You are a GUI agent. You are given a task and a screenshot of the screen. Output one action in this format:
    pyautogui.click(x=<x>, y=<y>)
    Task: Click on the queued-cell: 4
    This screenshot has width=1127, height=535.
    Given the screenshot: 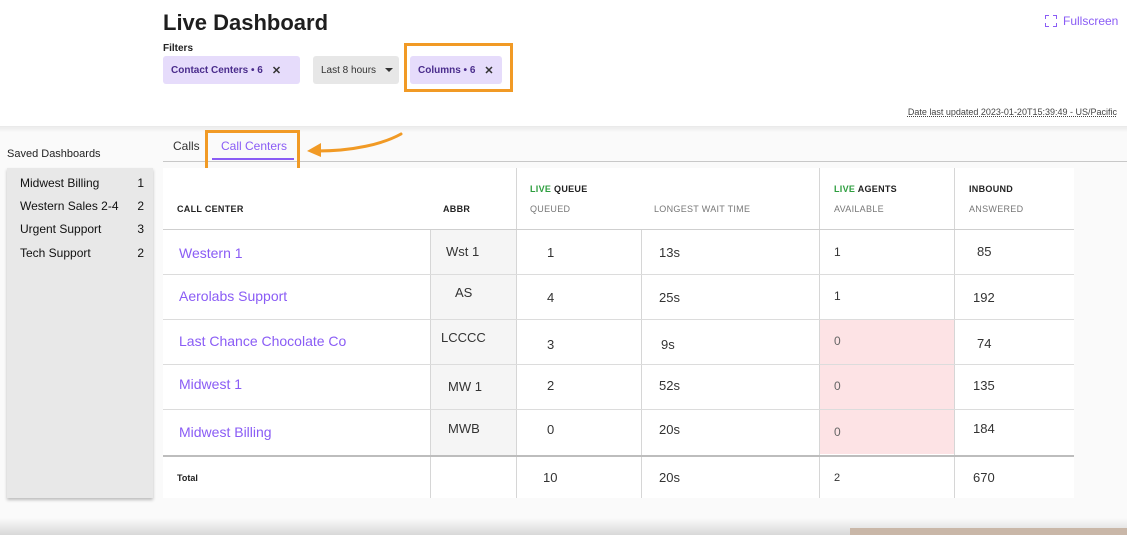 What is the action you would take?
    pyautogui.click(x=551, y=297)
    